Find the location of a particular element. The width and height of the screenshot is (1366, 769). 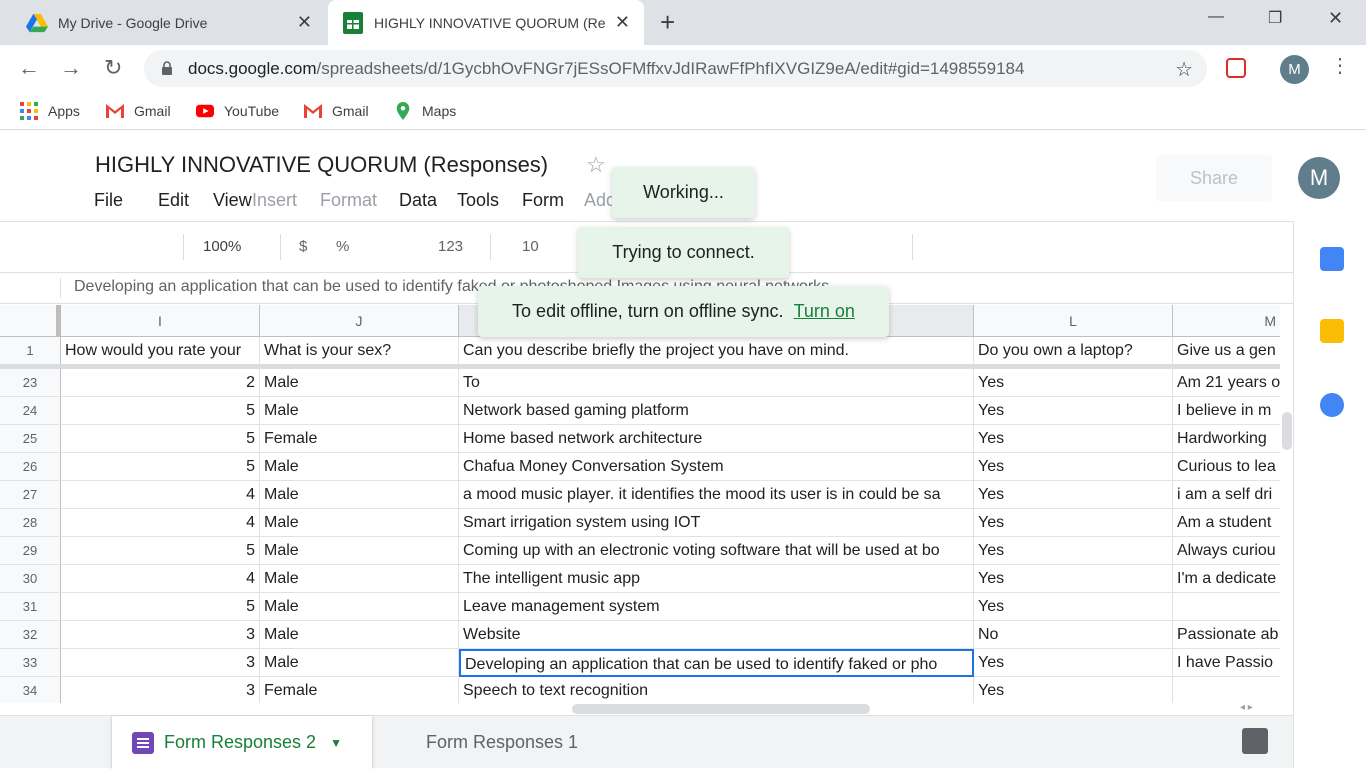

row-header: 24 is located at coordinates (30, 411).